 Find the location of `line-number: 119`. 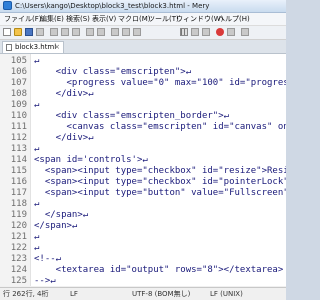

line-number: 119 is located at coordinates (18, 215).